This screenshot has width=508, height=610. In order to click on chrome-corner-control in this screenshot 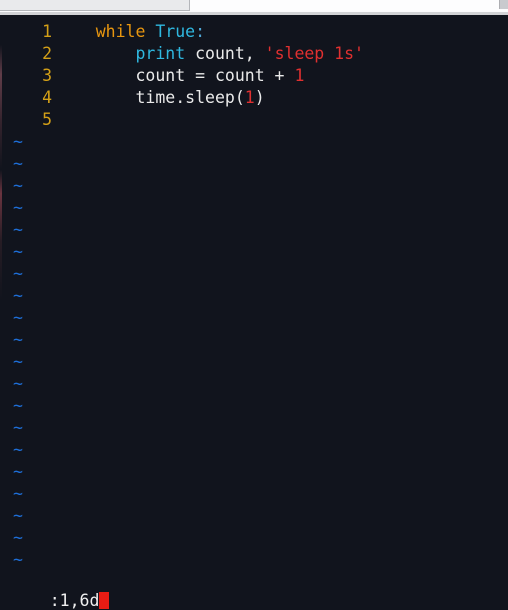, I will do `click(503, 4)`.